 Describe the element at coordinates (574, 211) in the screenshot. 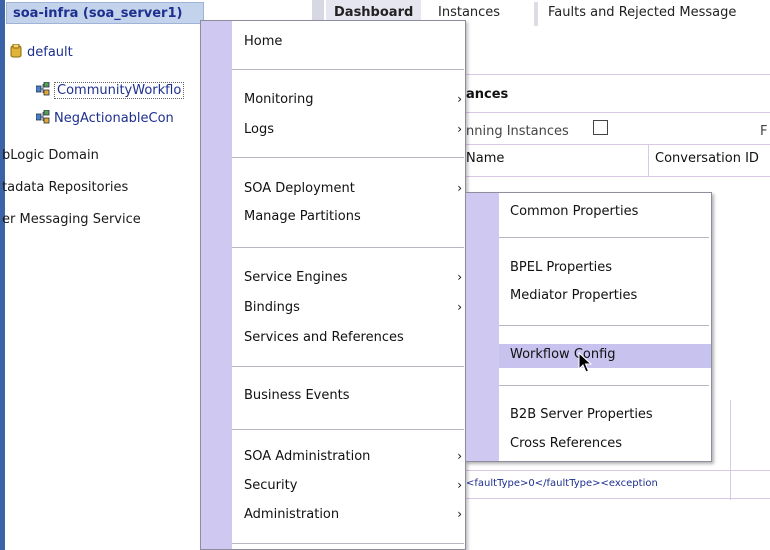

I see `submenu-item-label: Common Properties` at that location.